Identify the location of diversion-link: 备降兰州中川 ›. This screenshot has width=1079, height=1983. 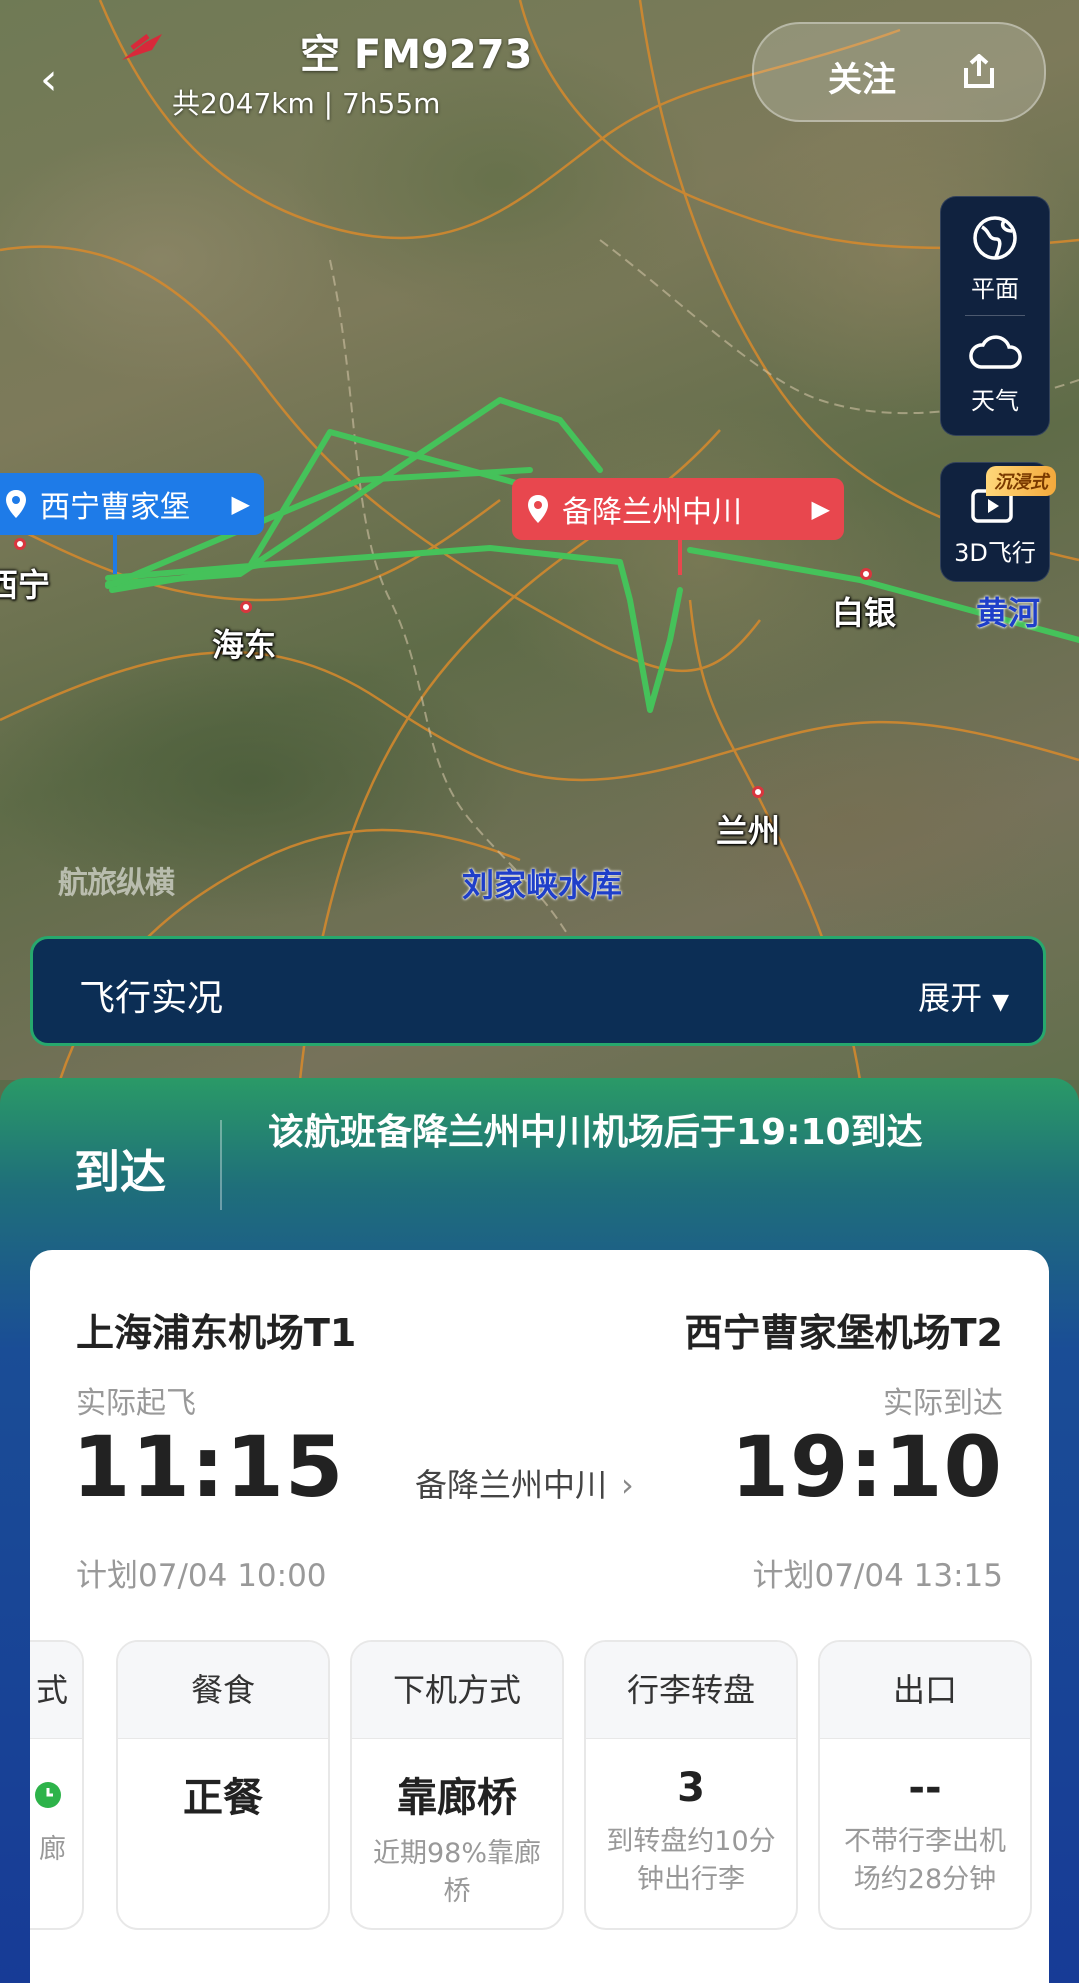
(524, 1483).